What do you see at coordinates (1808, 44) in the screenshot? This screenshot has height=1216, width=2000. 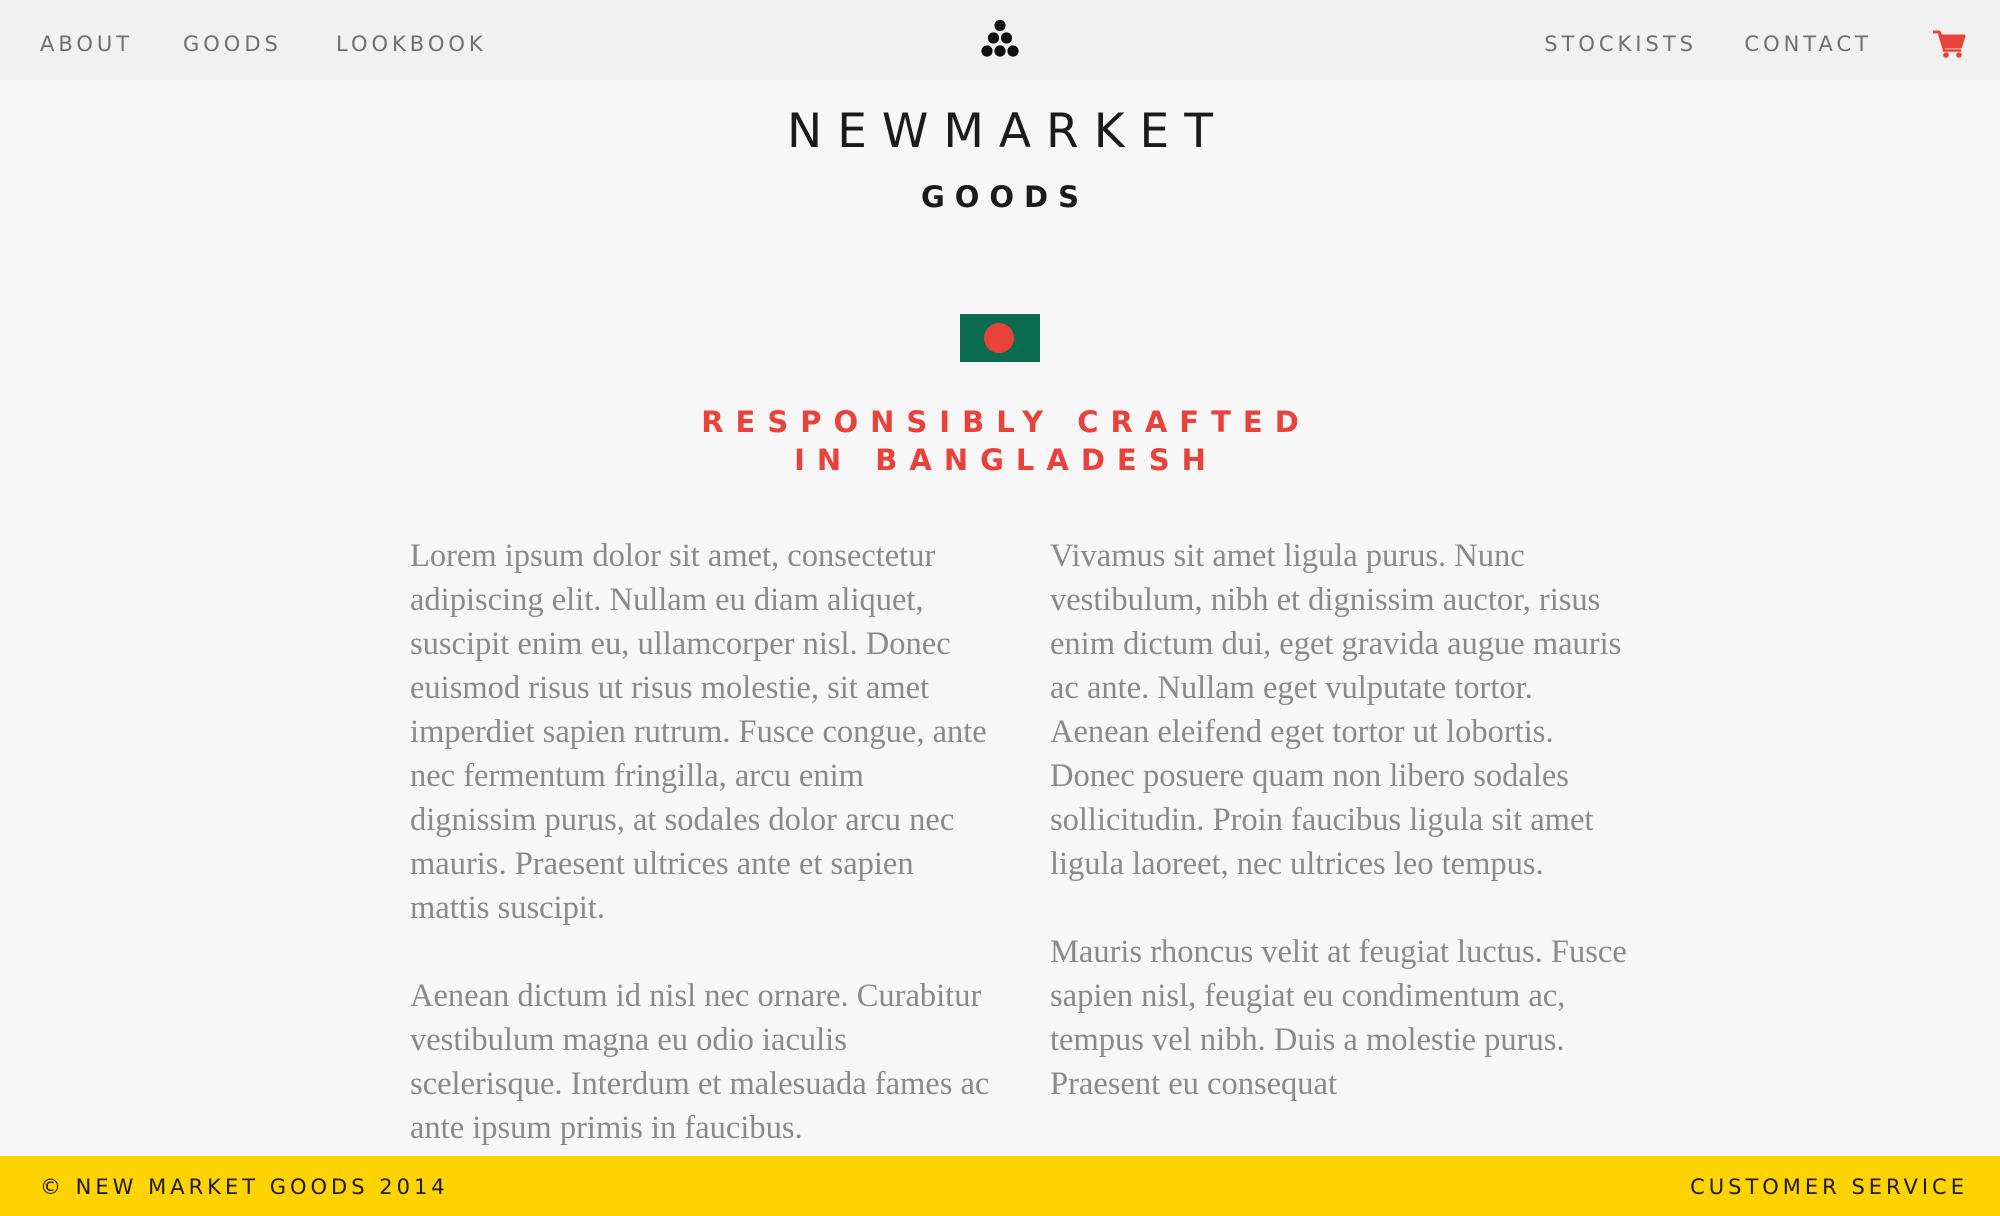 I see `nav-link-contact: CONTACT` at bounding box center [1808, 44].